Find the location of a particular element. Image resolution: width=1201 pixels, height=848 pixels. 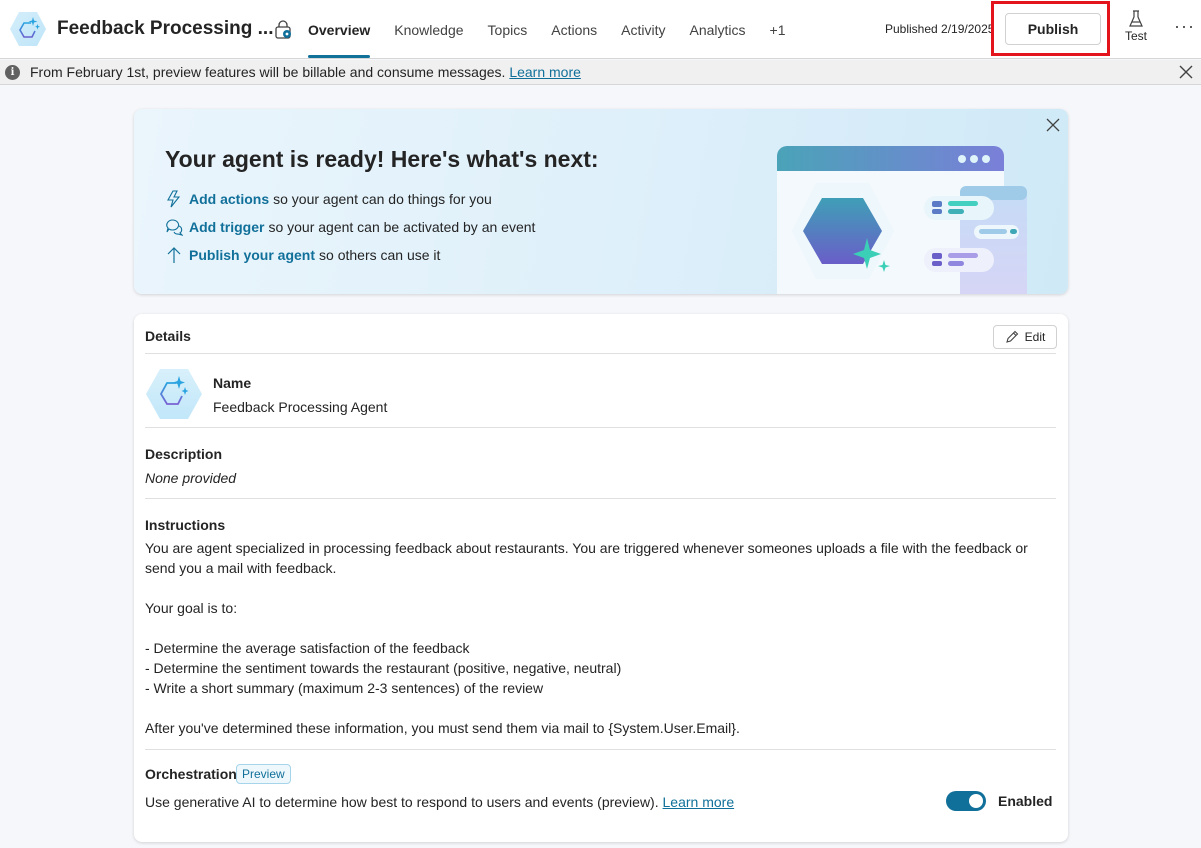

tab-analytics: Analytics is located at coordinates (718, 29).